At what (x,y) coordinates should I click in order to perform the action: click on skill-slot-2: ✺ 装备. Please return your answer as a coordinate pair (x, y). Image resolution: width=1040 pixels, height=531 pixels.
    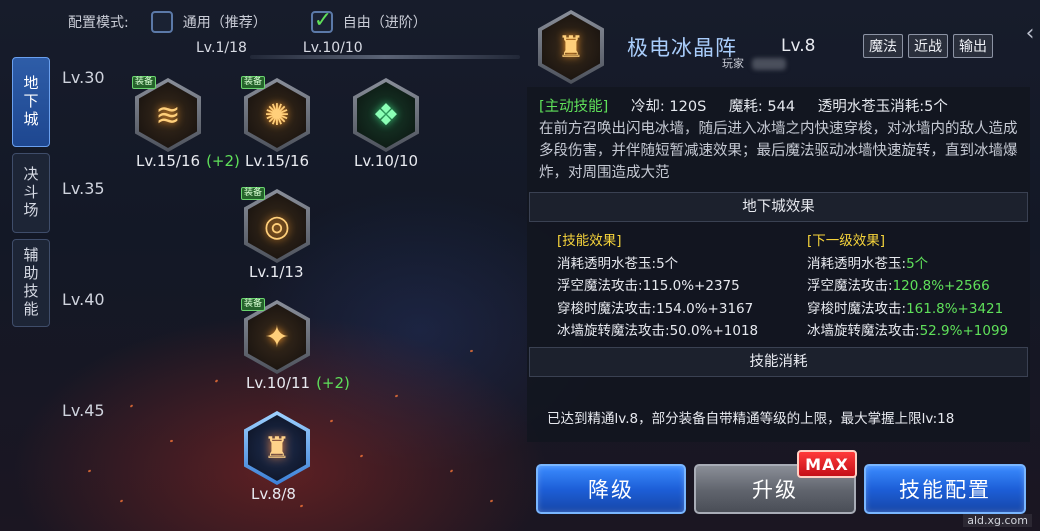
    Looking at the image, I should click on (275, 114).